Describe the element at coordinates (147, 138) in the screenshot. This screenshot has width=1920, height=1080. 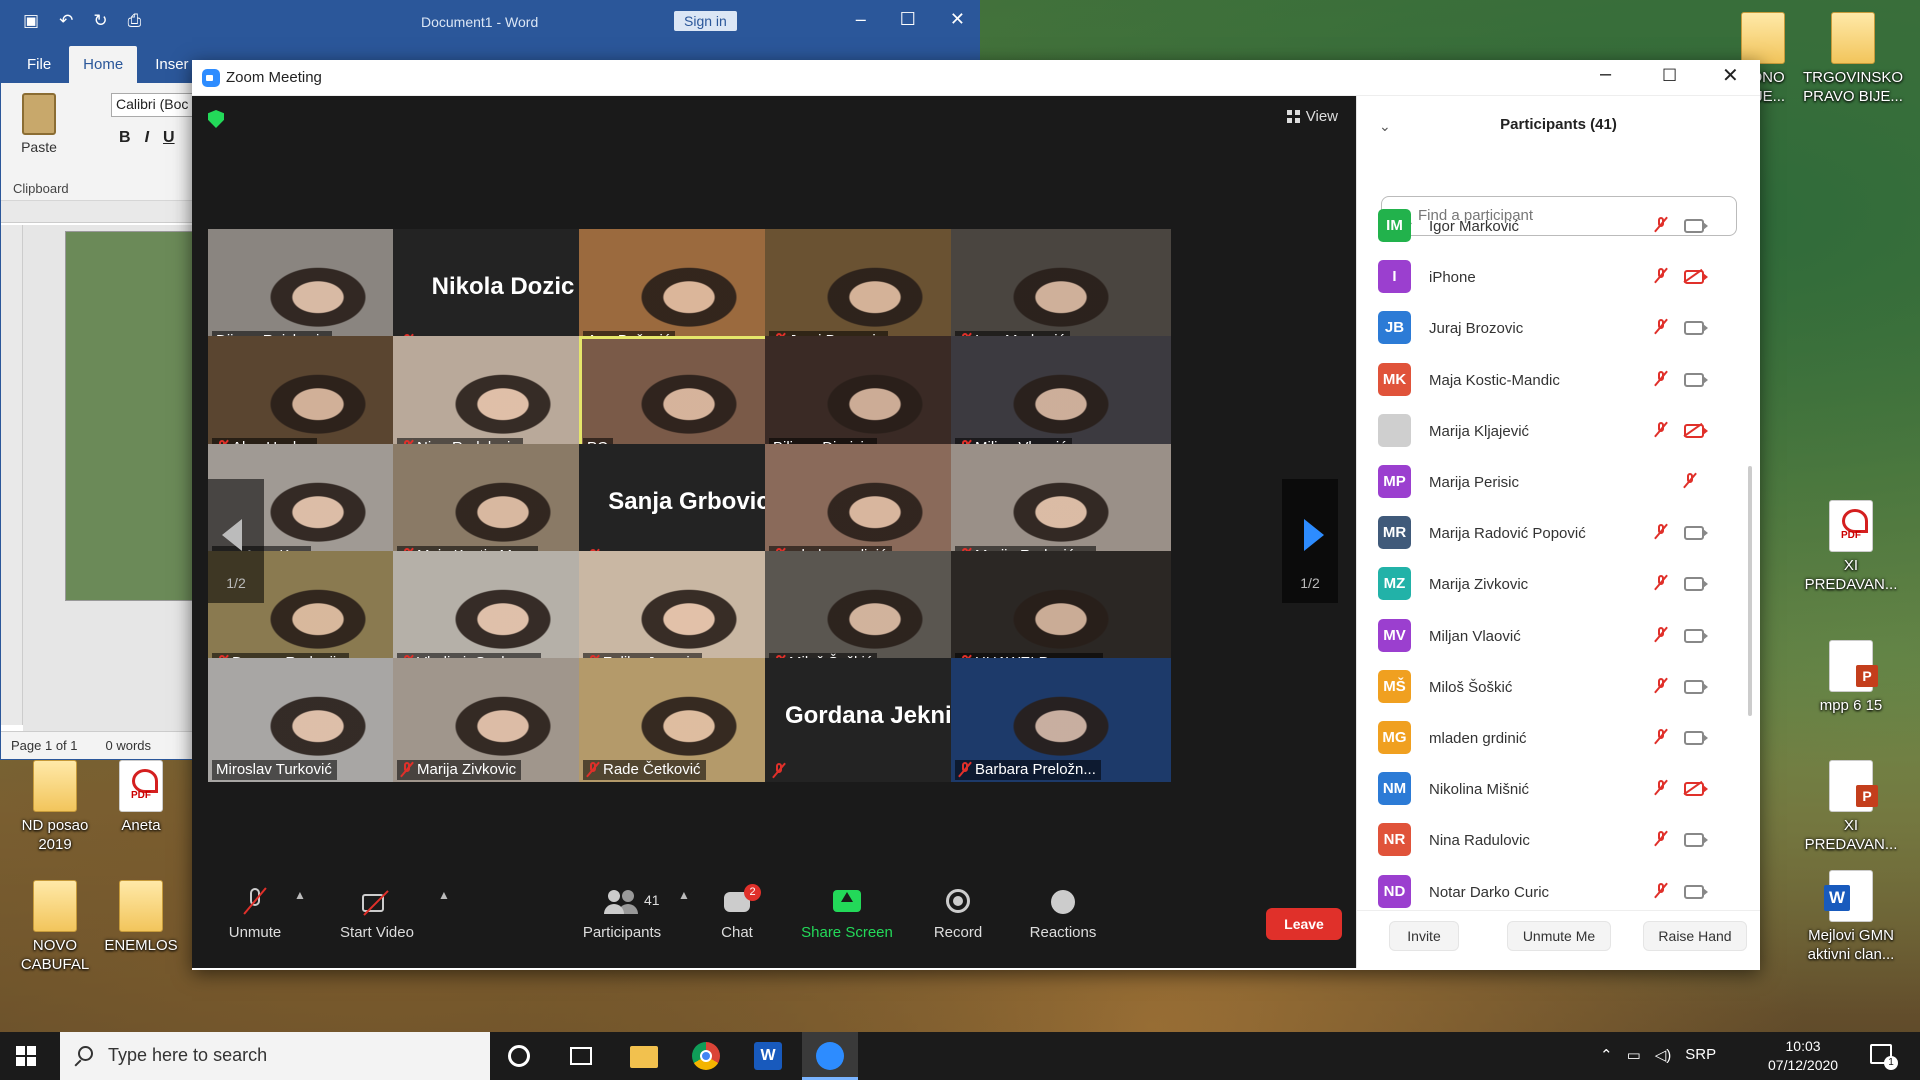
I see `italic-icon: I` at that location.